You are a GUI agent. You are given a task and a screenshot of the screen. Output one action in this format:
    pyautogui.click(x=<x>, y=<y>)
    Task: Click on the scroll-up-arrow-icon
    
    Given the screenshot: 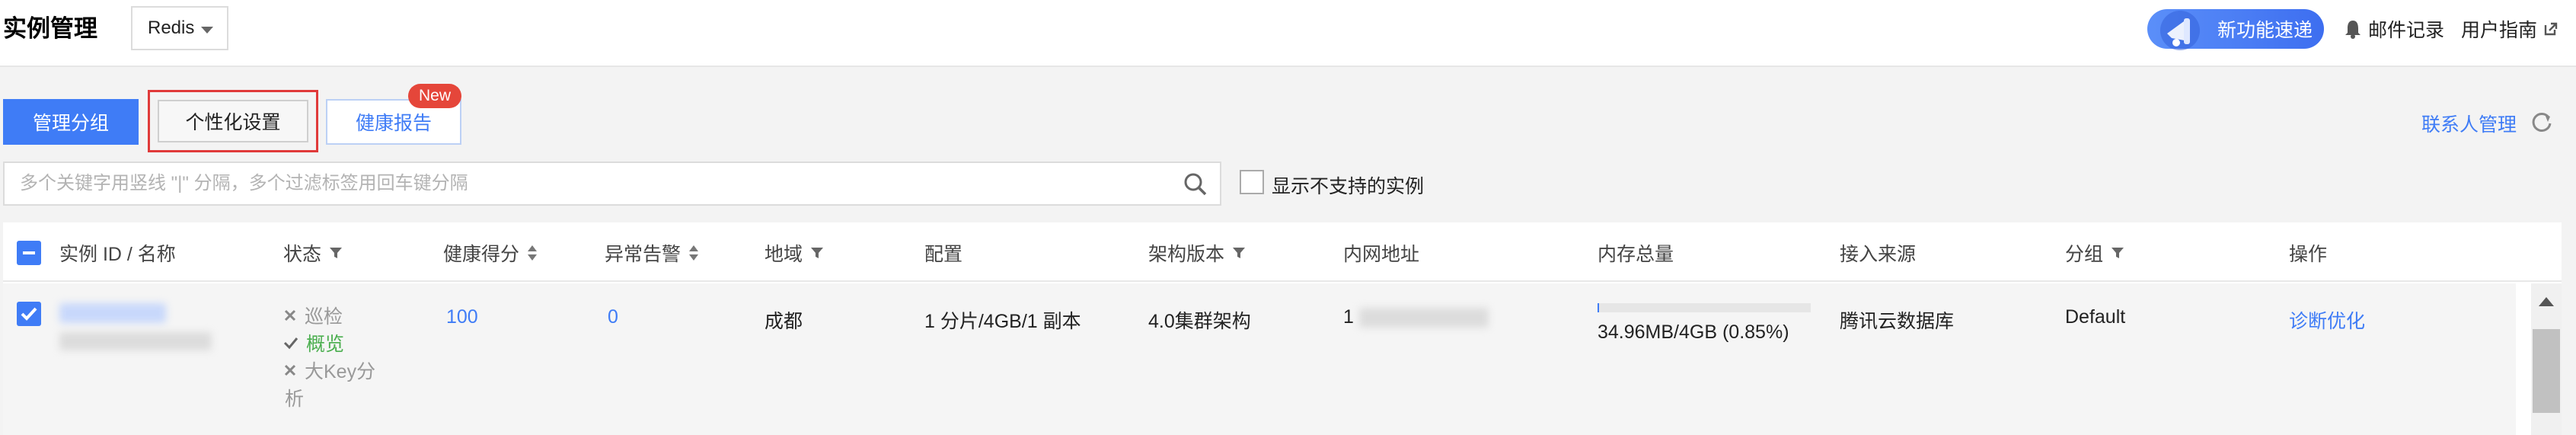 What is the action you would take?
    pyautogui.click(x=2546, y=302)
    